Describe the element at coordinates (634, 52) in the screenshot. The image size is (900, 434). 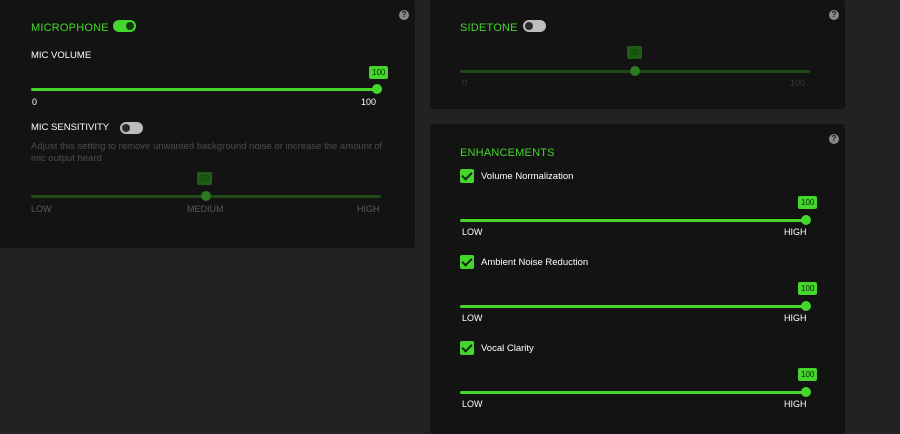
I see `sidetone-value-bubble: 50` at that location.